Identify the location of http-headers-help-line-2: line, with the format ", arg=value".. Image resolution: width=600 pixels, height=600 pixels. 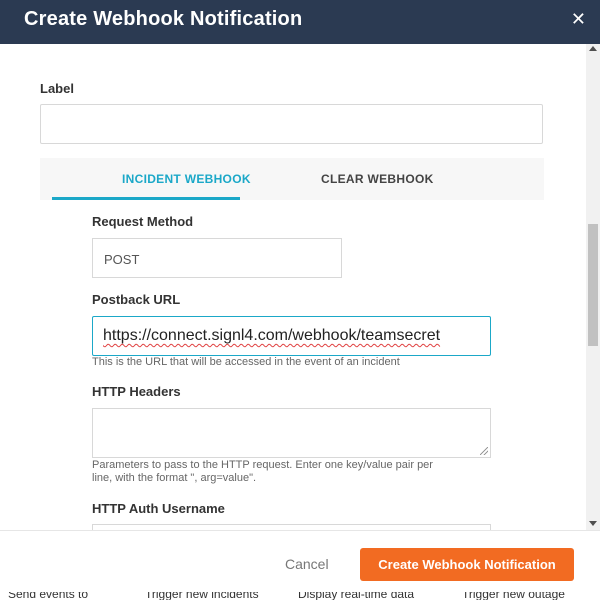
(174, 478).